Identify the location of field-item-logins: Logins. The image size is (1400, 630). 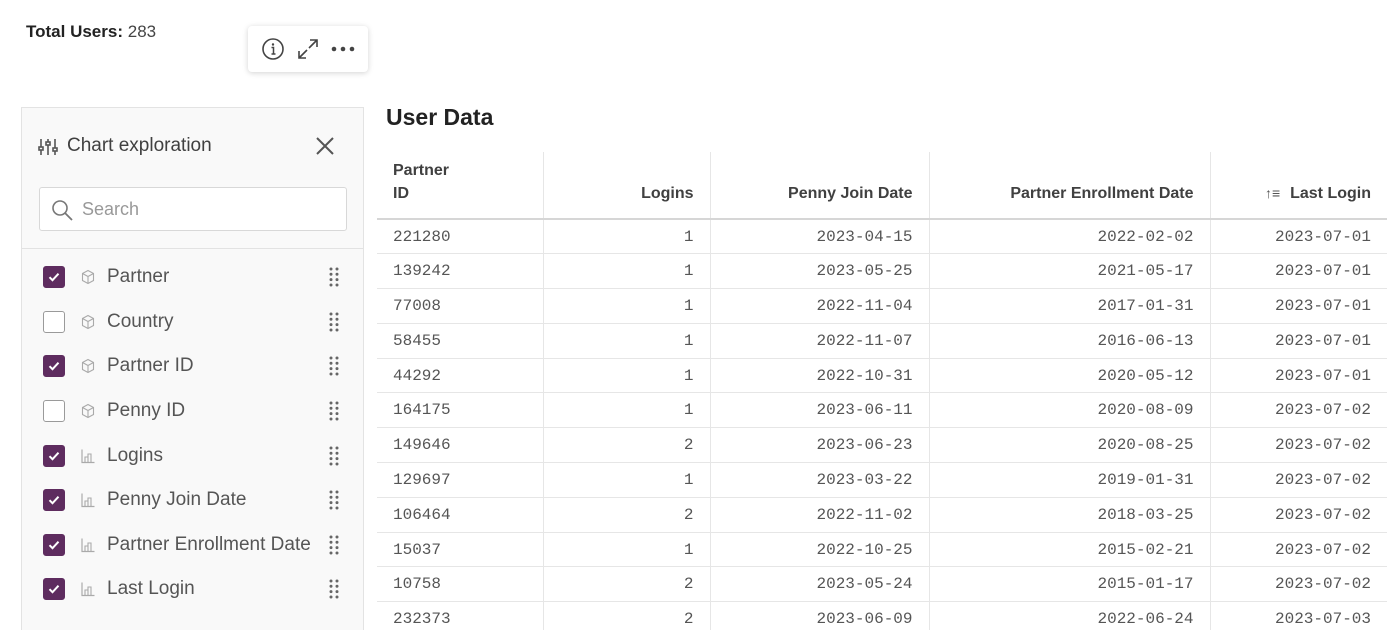
(192, 455).